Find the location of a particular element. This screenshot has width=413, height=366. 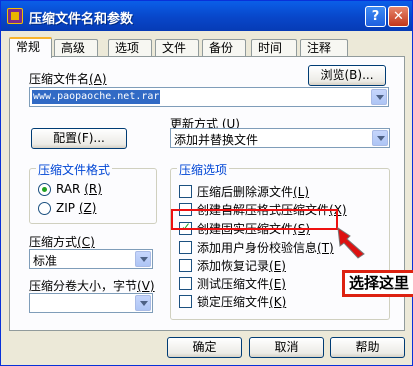

format-group-title: 压缩文件格式 is located at coordinates (74, 169).